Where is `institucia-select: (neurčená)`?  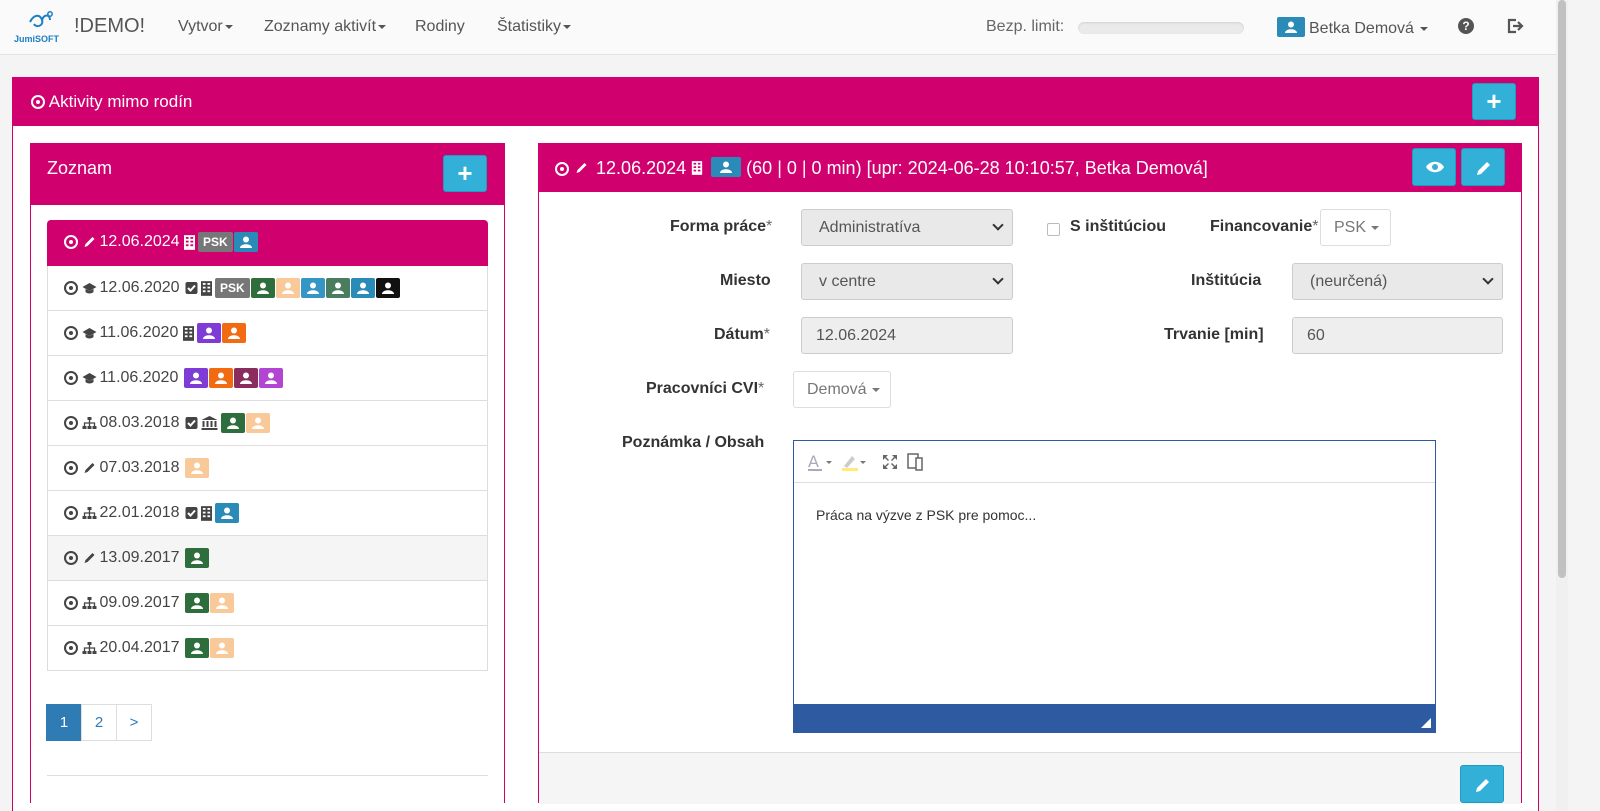 institucia-select: (neurčená) is located at coordinates (1397, 281).